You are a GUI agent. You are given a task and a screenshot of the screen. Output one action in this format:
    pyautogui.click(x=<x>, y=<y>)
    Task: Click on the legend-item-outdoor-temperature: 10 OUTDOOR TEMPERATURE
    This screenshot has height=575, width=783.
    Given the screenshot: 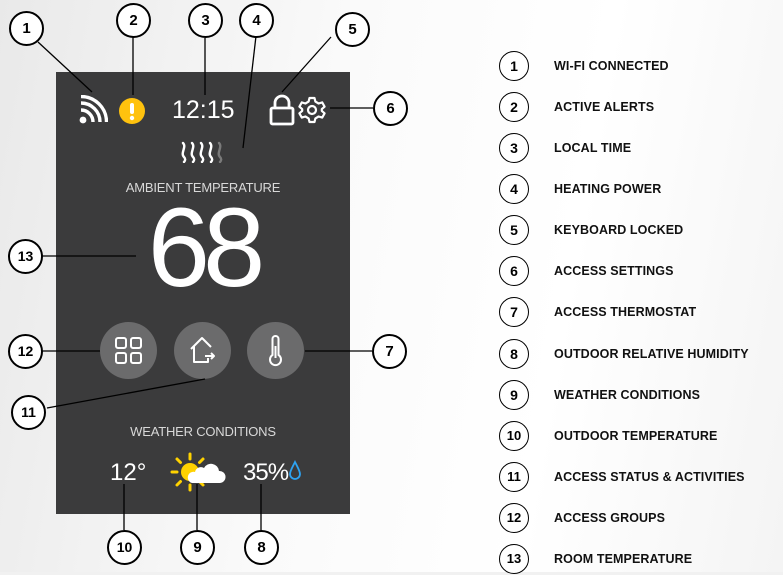 What is the action you would take?
    pyautogui.click(x=641, y=436)
    